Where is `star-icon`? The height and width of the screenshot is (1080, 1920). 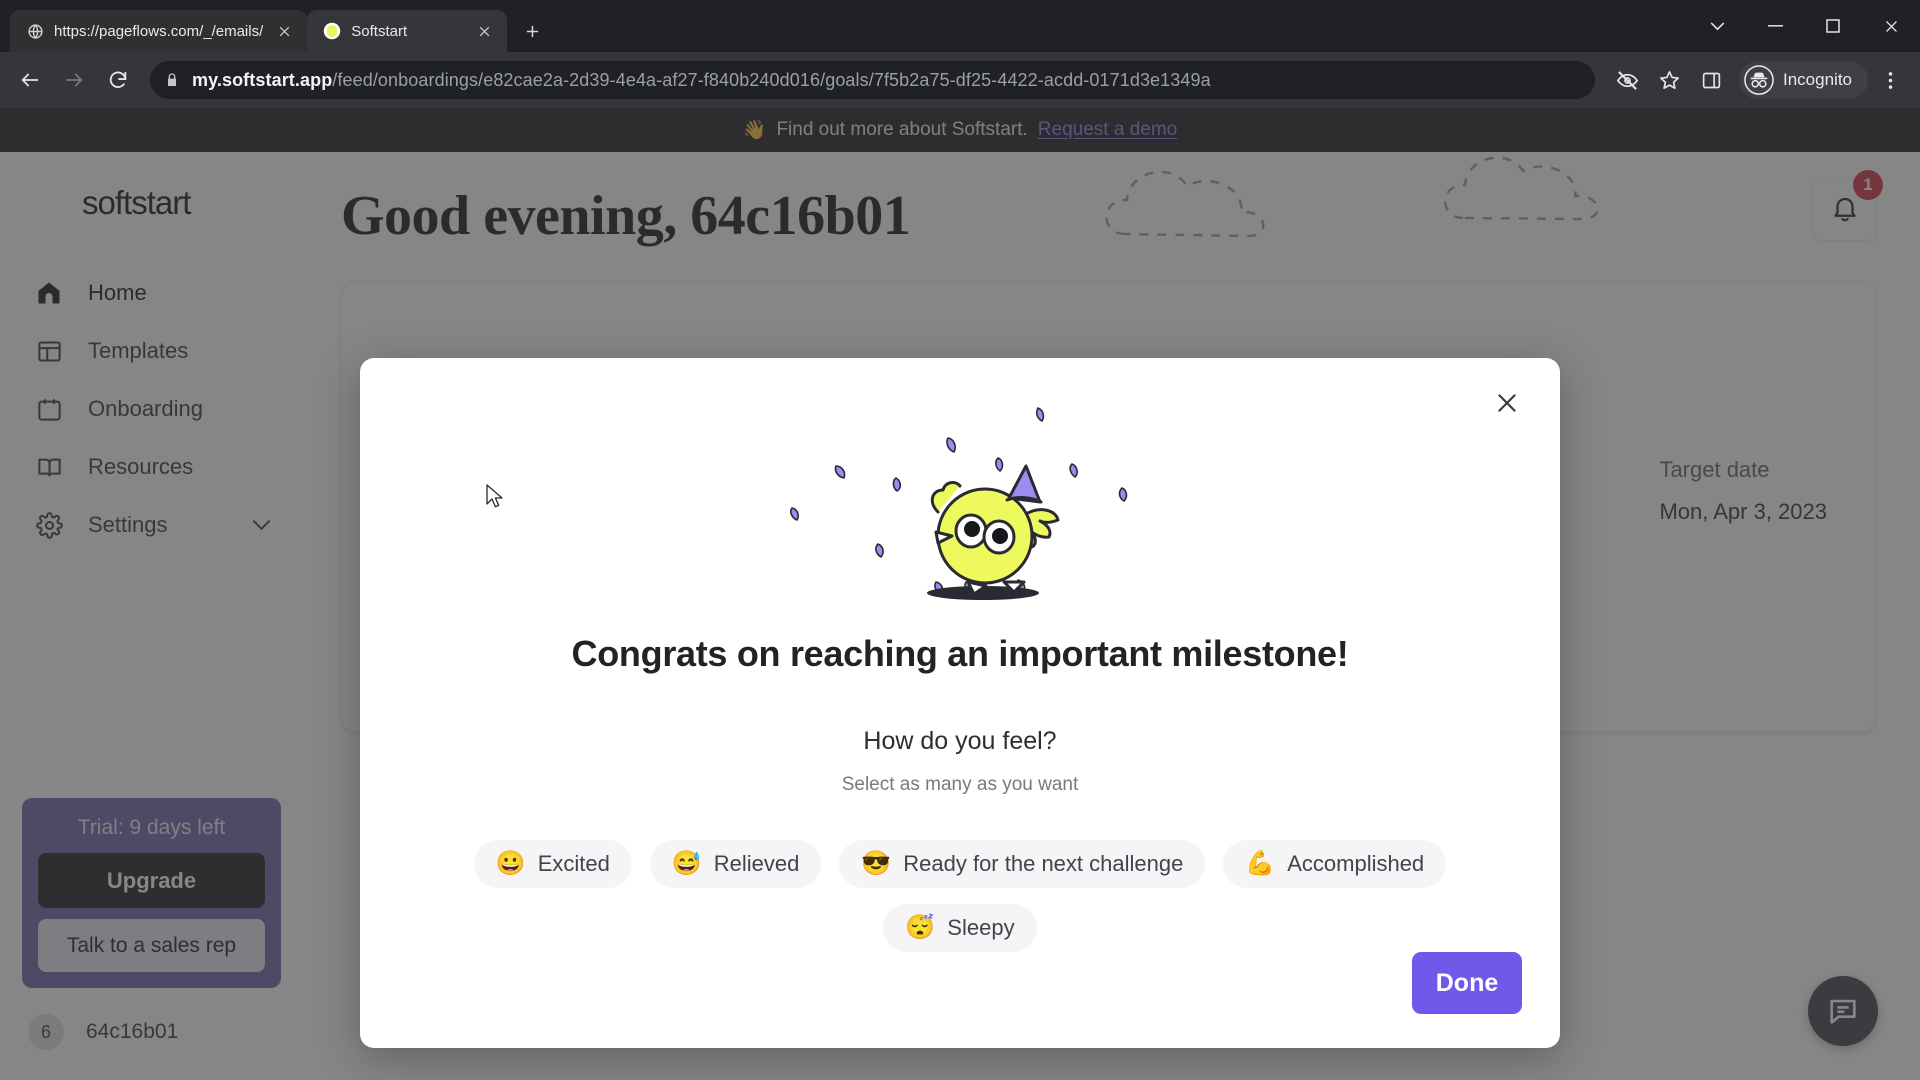
star-icon is located at coordinates (1669, 80).